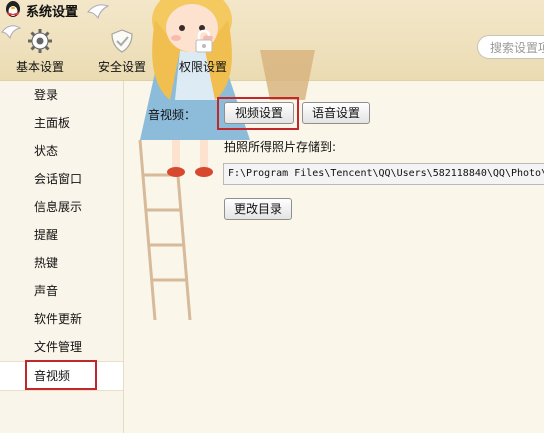  I want to click on photo-save-label: 拍照所得照片存储到:, so click(280, 147).